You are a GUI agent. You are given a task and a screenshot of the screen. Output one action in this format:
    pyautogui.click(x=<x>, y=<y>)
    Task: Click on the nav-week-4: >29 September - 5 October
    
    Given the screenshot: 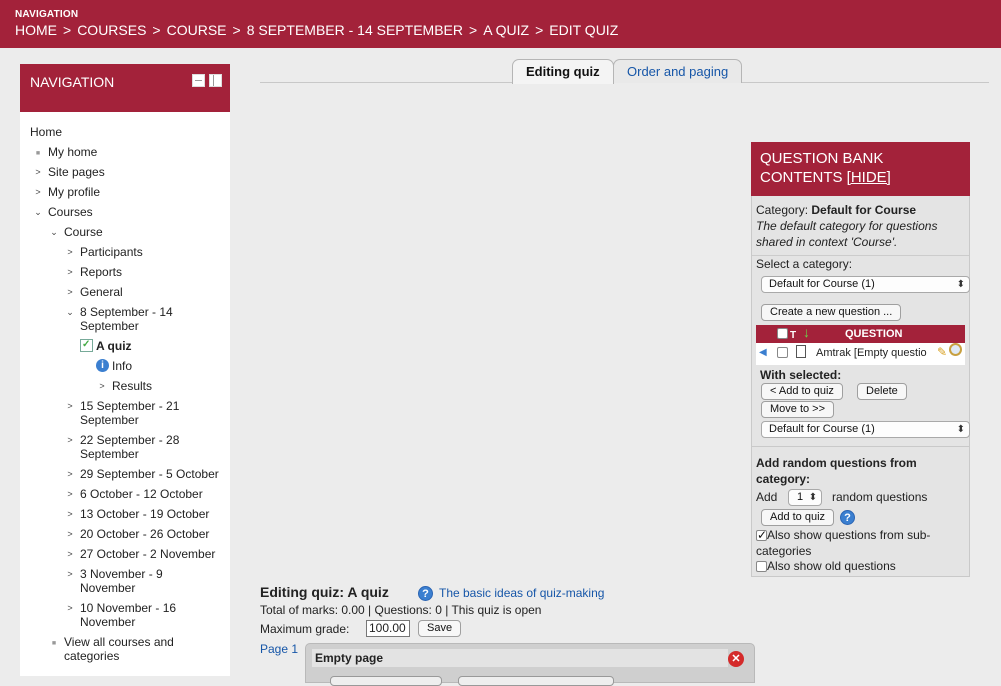 What is the action you would take?
    pyautogui.click(x=142, y=474)
    